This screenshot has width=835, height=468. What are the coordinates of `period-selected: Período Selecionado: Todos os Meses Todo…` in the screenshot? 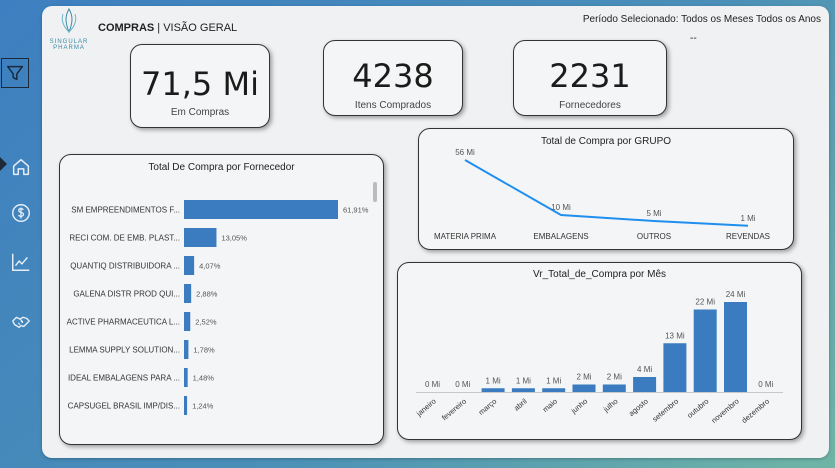 It's located at (701, 19).